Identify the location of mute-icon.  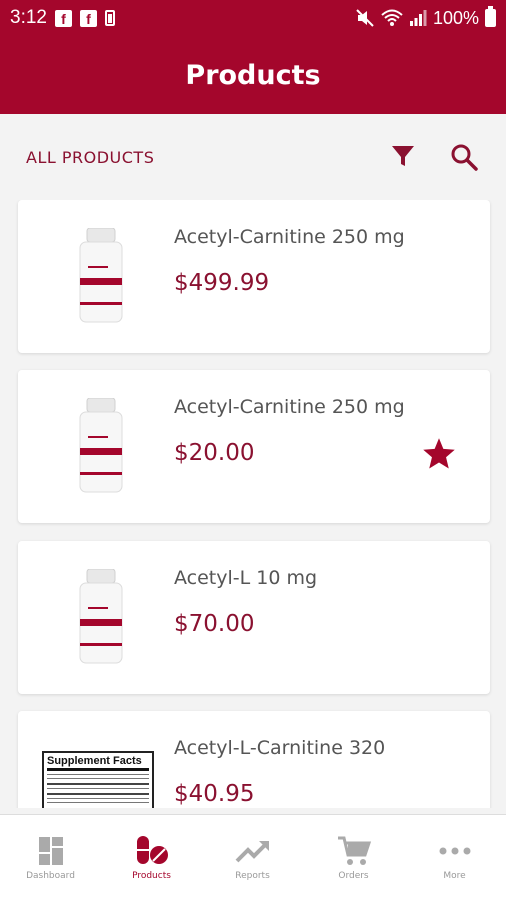
(365, 18).